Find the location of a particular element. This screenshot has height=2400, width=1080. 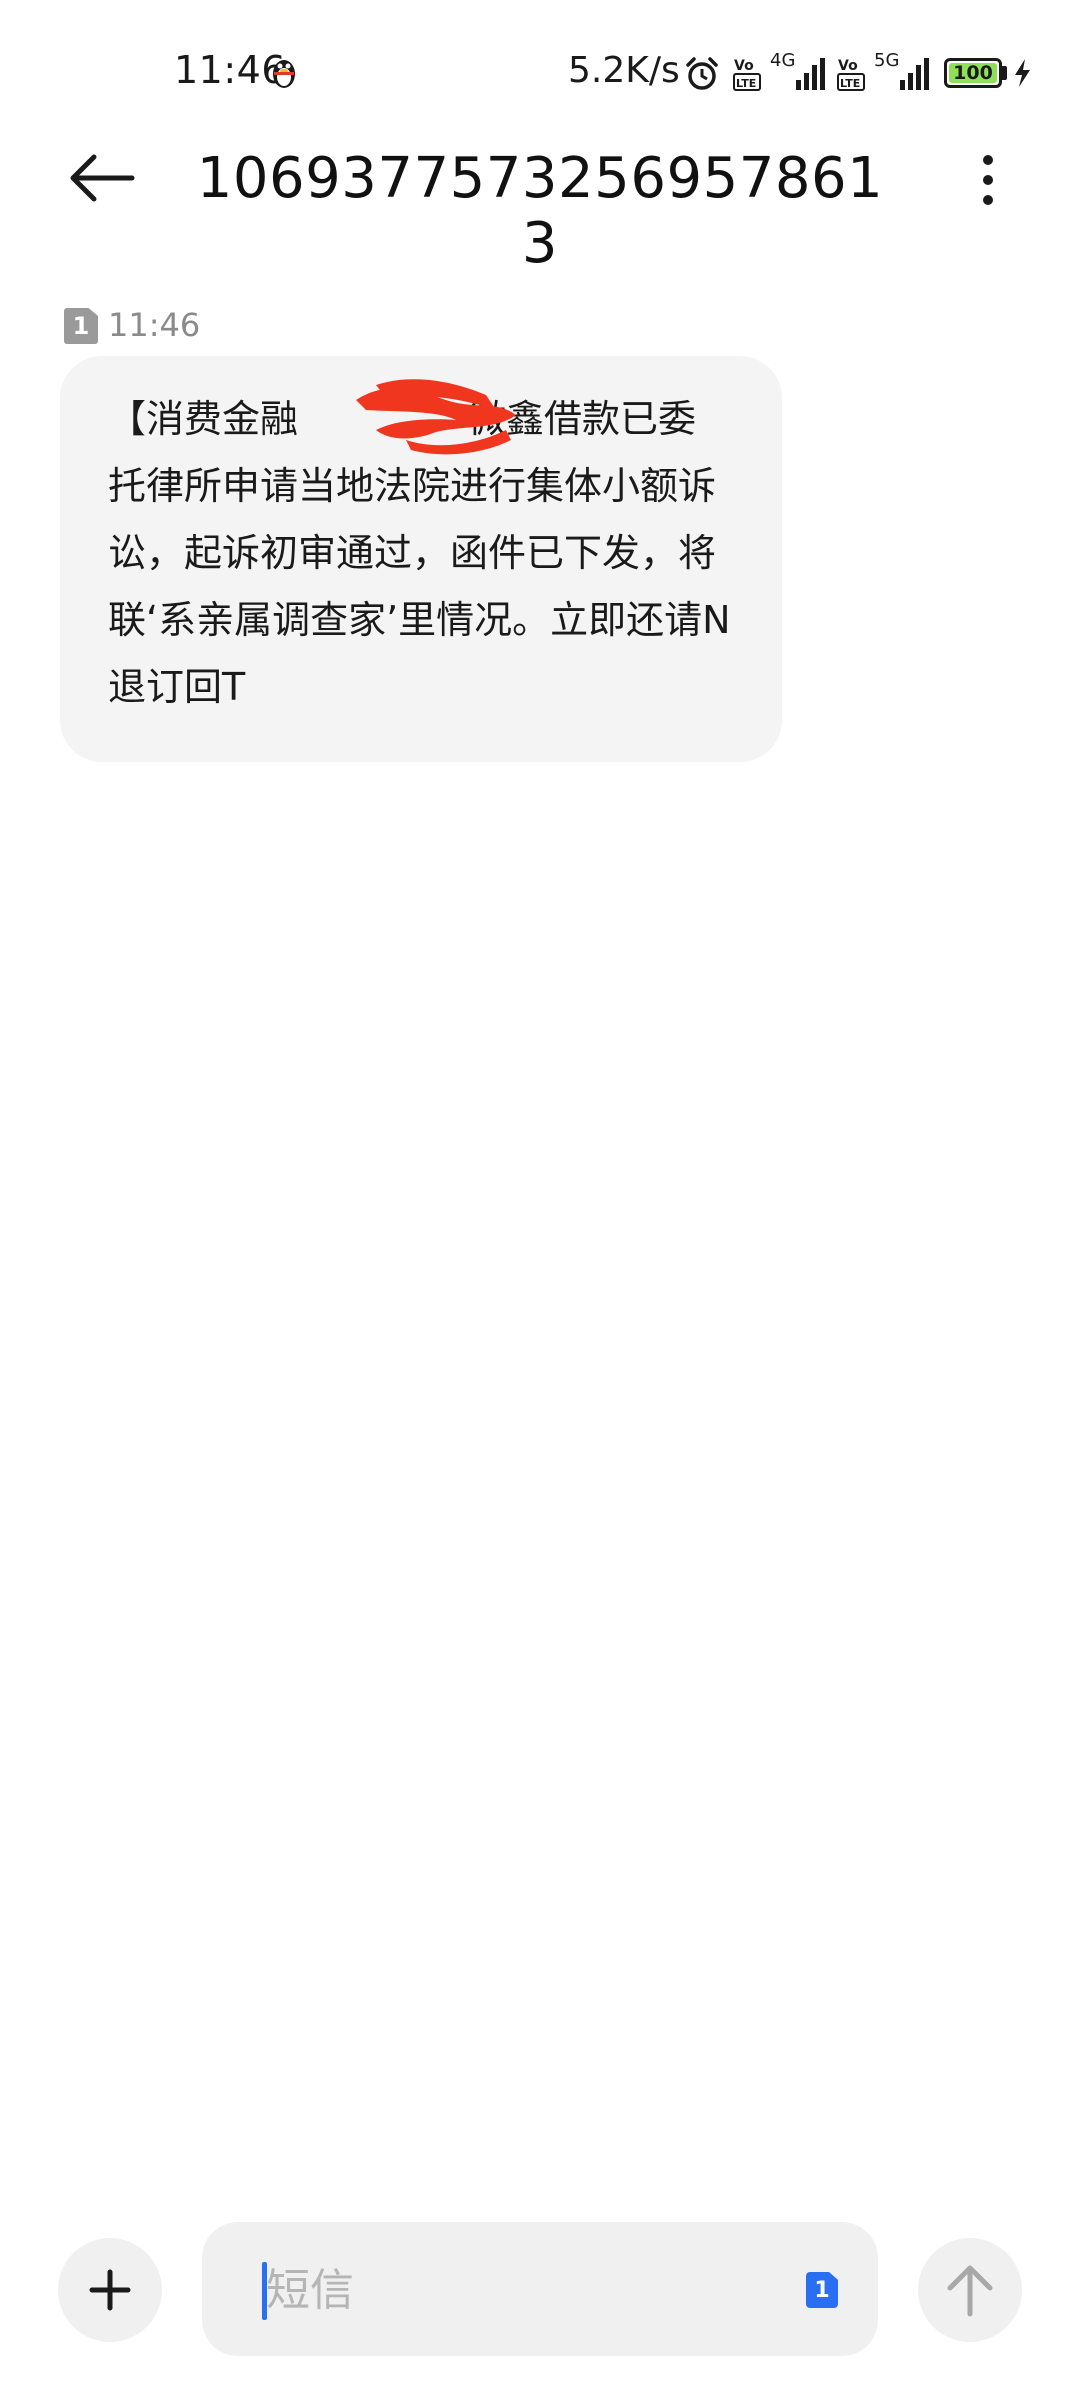

message-time: 11:46 is located at coordinates (154, 325).